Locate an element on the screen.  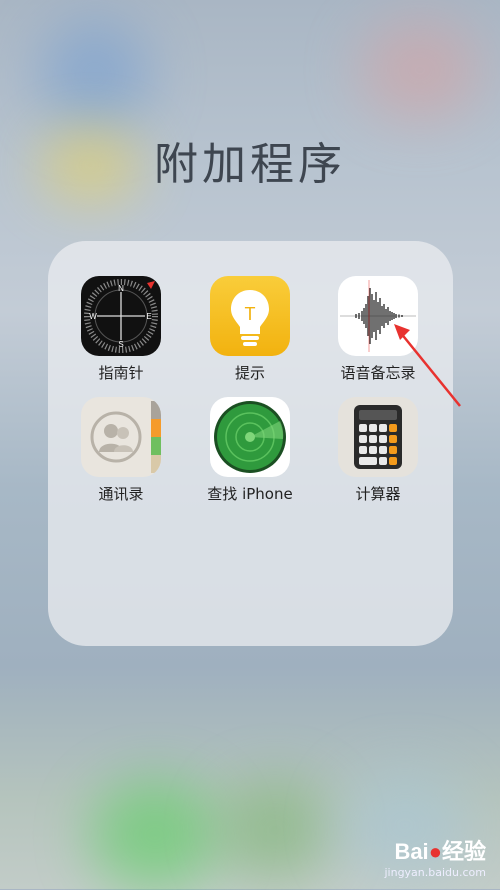
contacts-icon is located at coordinates (121, 437).